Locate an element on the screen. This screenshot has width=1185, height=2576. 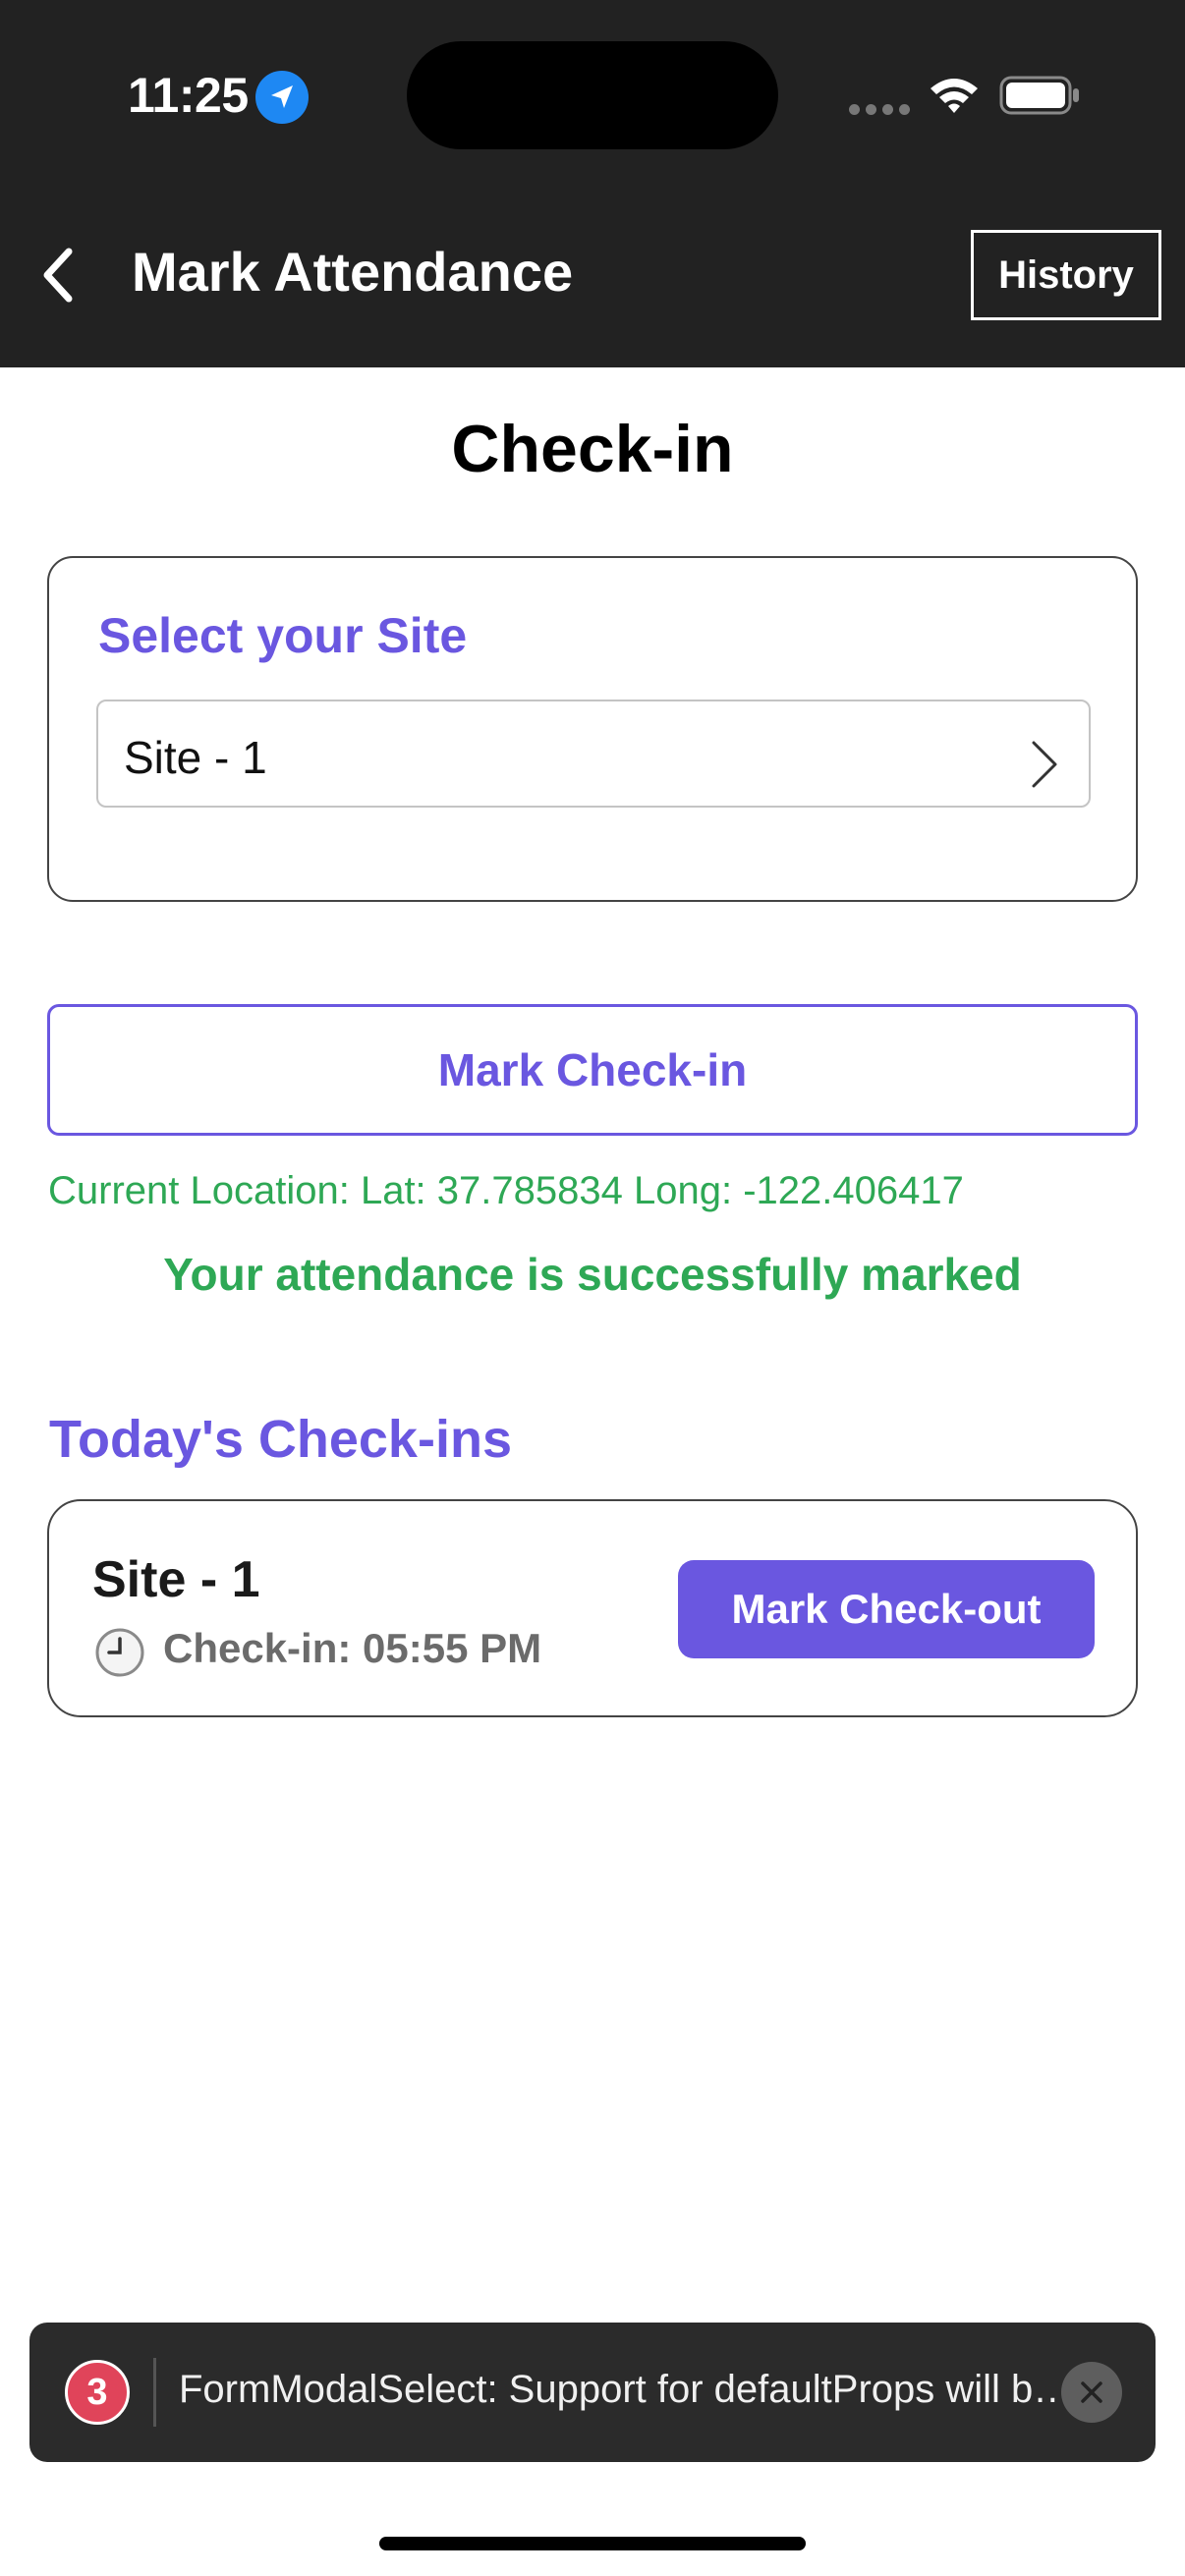
chevron-left-icon is located at coordinates (58, 275).